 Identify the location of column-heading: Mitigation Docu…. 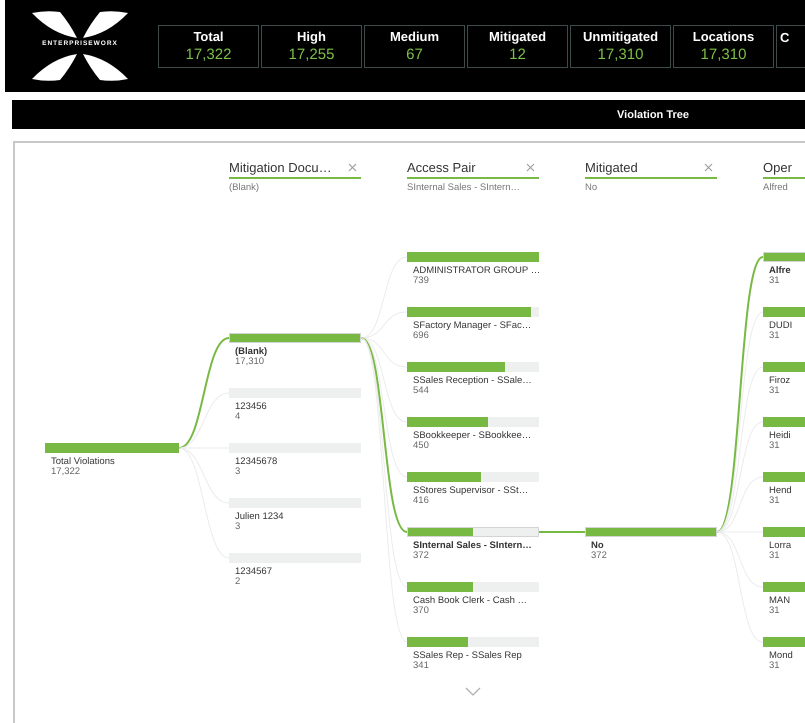
(280, 167).